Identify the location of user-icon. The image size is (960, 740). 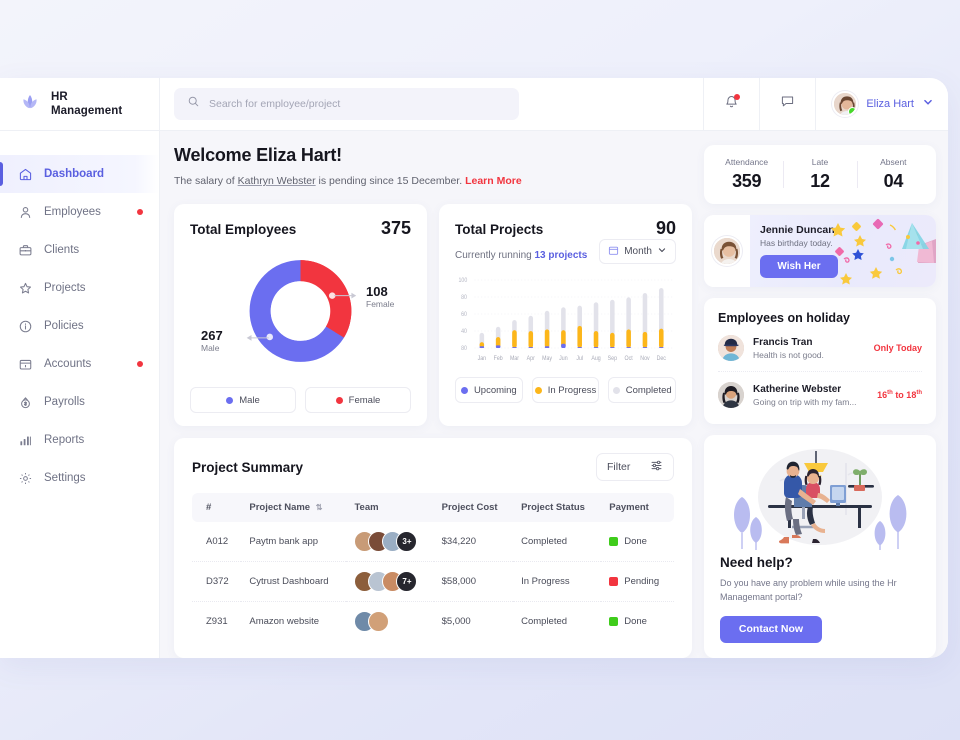
(25, 212).